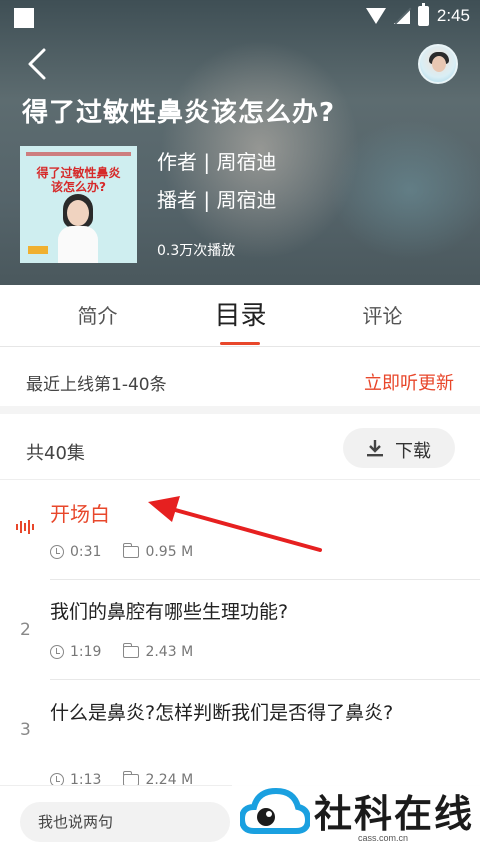 This screenshot has height=853, width=480. I want to click on album-reader: 播者 | 周宿迪, so click(216, 198).